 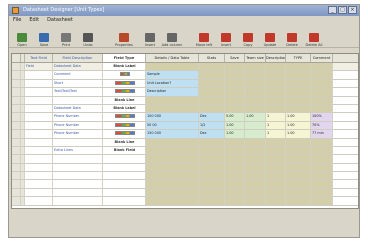 I want to click on menu-file: File, so click(x=17, y=20).